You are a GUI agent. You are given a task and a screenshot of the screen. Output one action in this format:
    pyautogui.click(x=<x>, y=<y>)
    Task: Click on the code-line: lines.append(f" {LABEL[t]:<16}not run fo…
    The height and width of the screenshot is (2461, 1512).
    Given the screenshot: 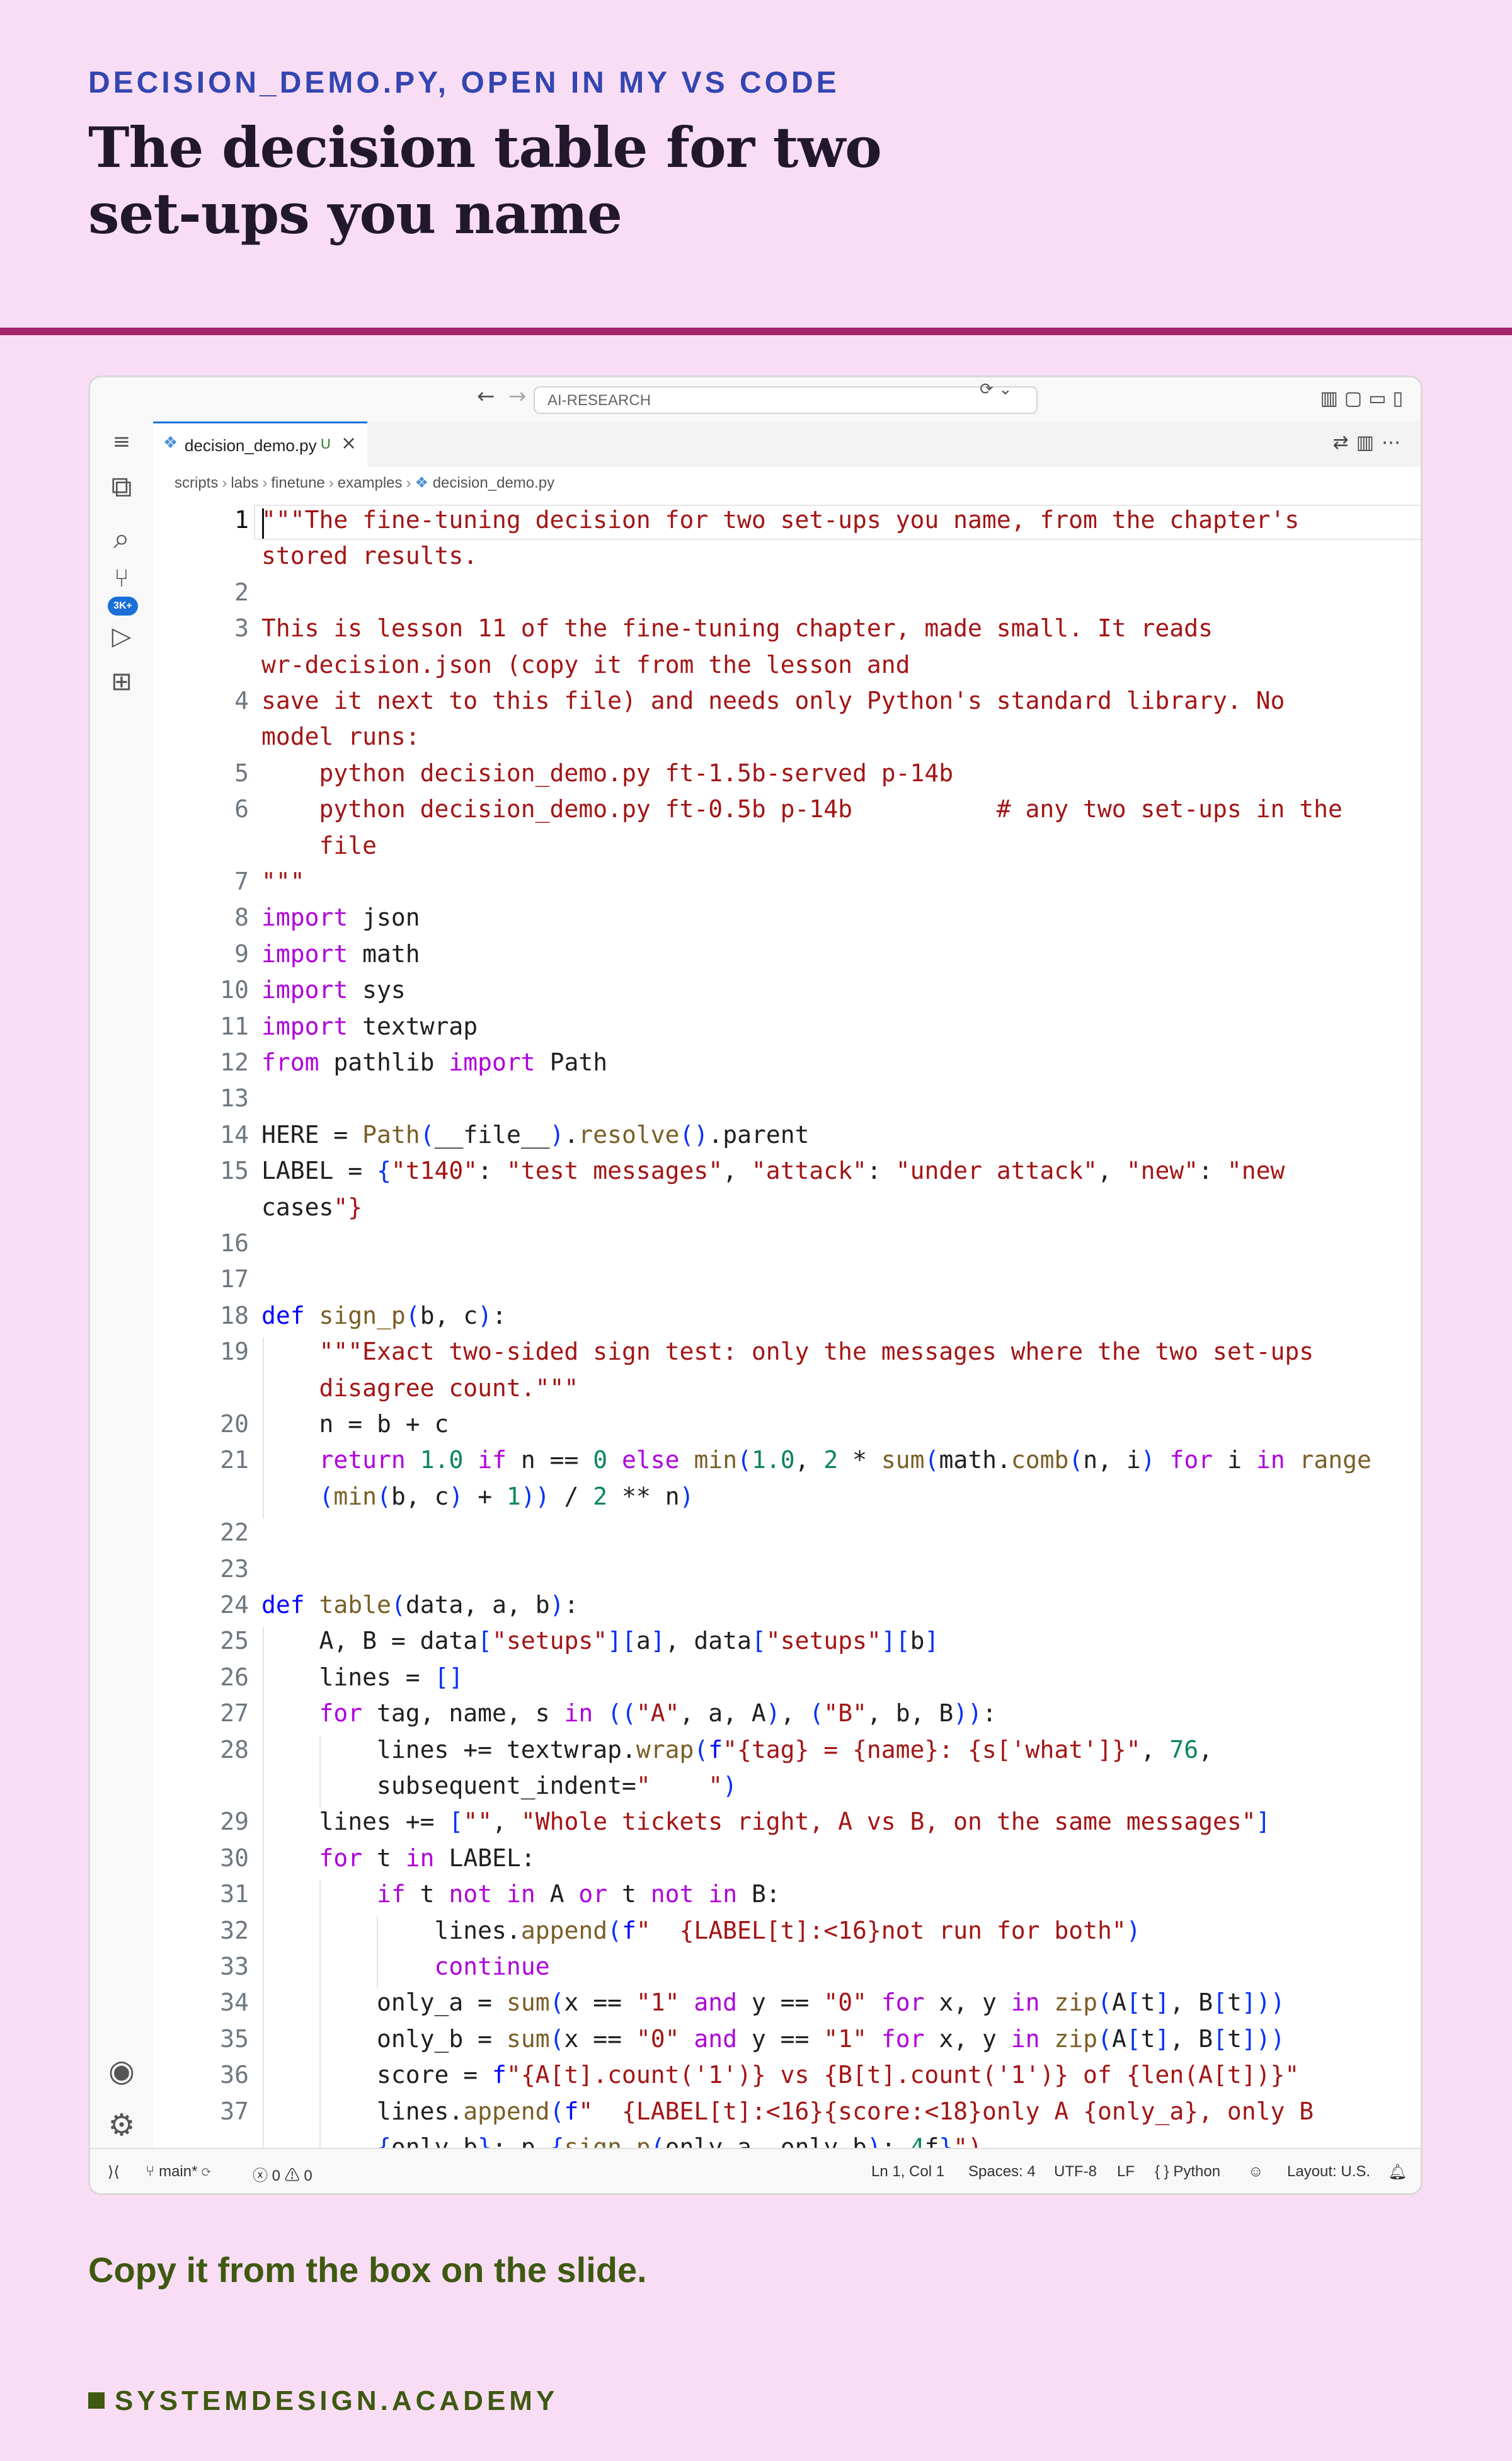 What is the action you would take?
    pyautogui.click(x=701, y=1930)
    